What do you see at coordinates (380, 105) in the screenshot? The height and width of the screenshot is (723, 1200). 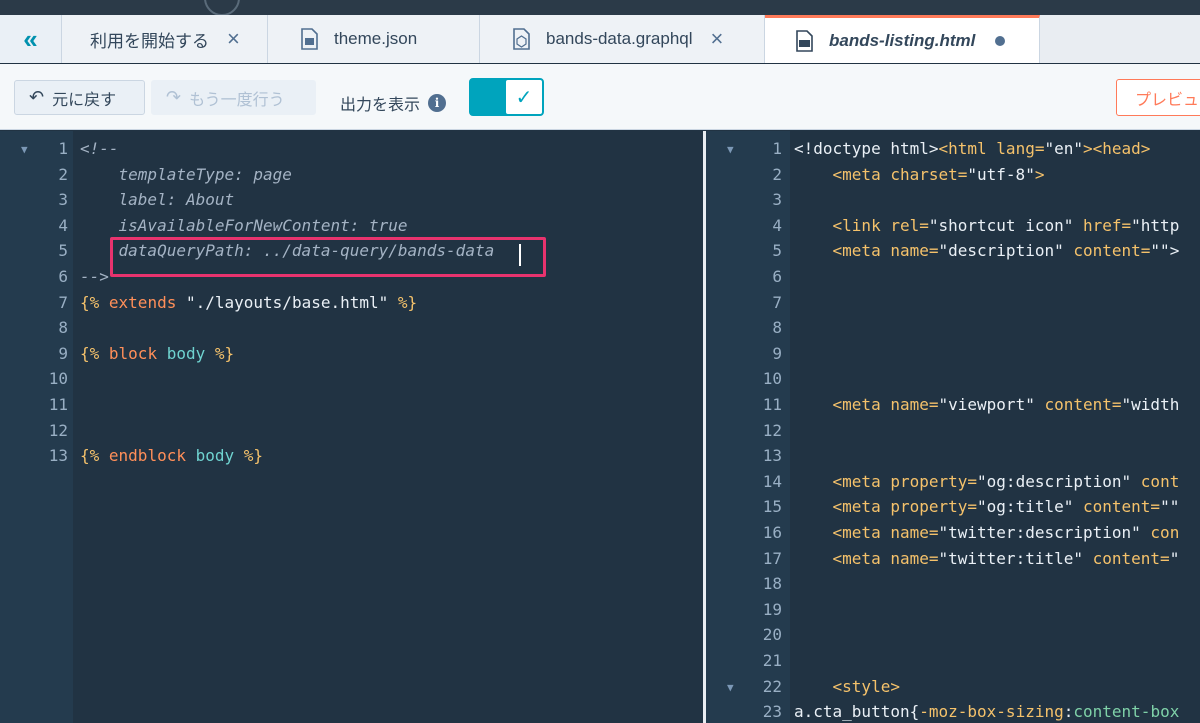 I see `show-output-text: 出力を表示` at bounding box center [380, 105].